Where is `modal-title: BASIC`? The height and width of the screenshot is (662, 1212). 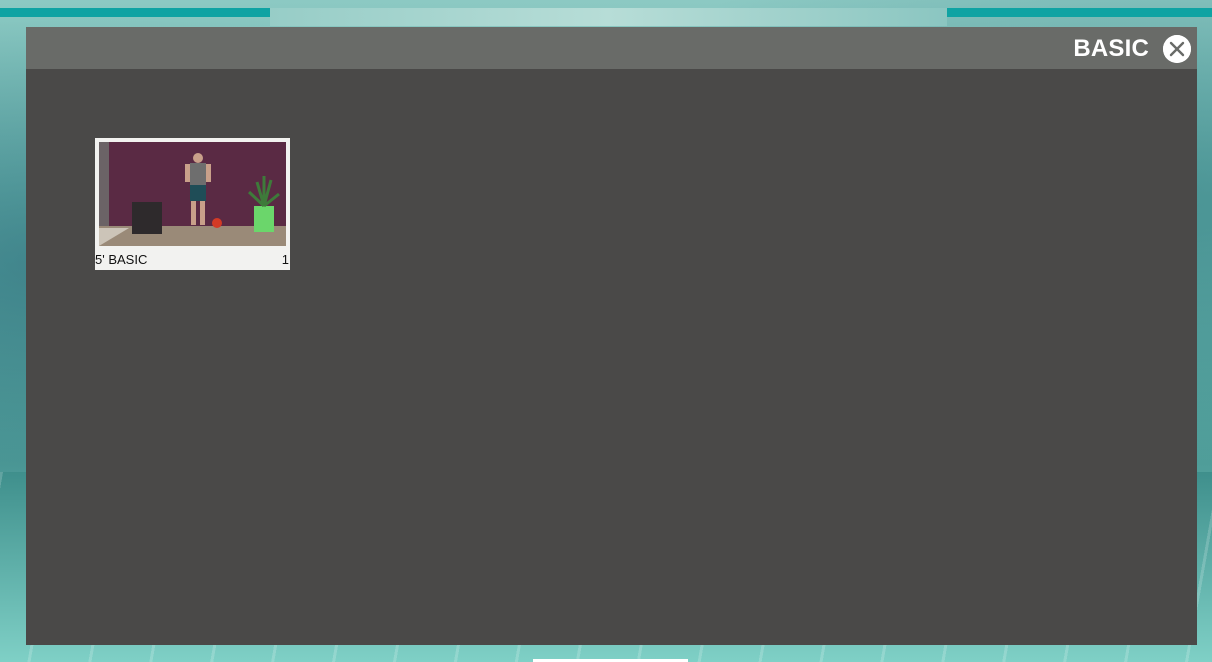
modal-title: BASIC is located at coordinates (1111, 48).